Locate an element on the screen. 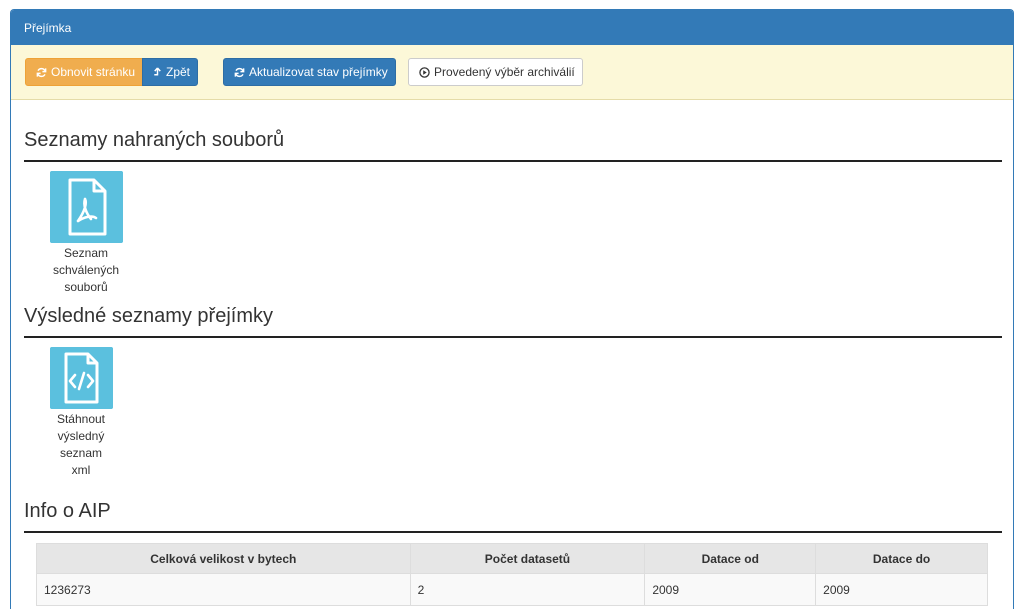 Image resolution: width=1024 pixels, height=609 pixels. cell-dataset-count: 2 is located at coordinates (527, 589).